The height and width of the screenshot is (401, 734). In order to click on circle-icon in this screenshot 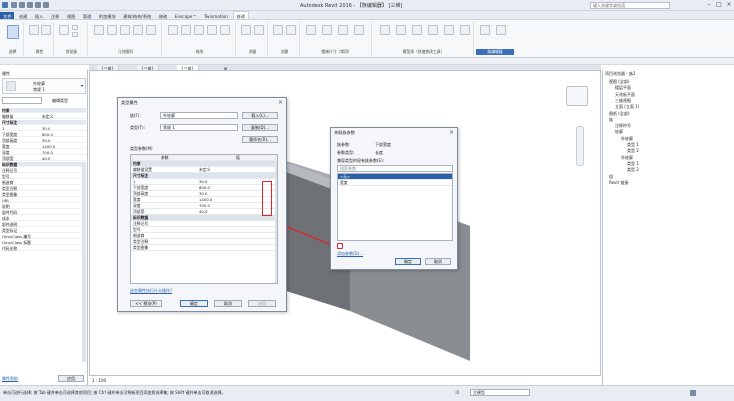, I will do `click(449, 30)`.